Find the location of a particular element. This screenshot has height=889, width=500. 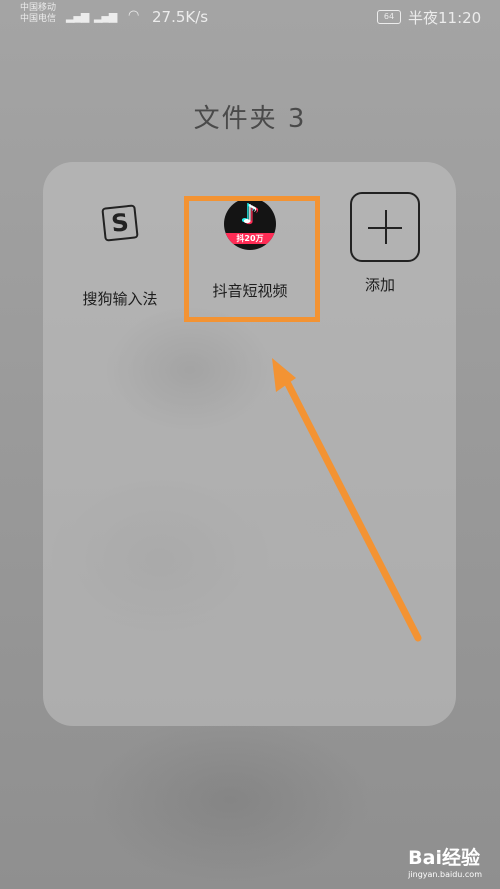

baidu-jingyan-watermark: Bai经验 jingyan.baidu.com is located at coordinates (445, 861).